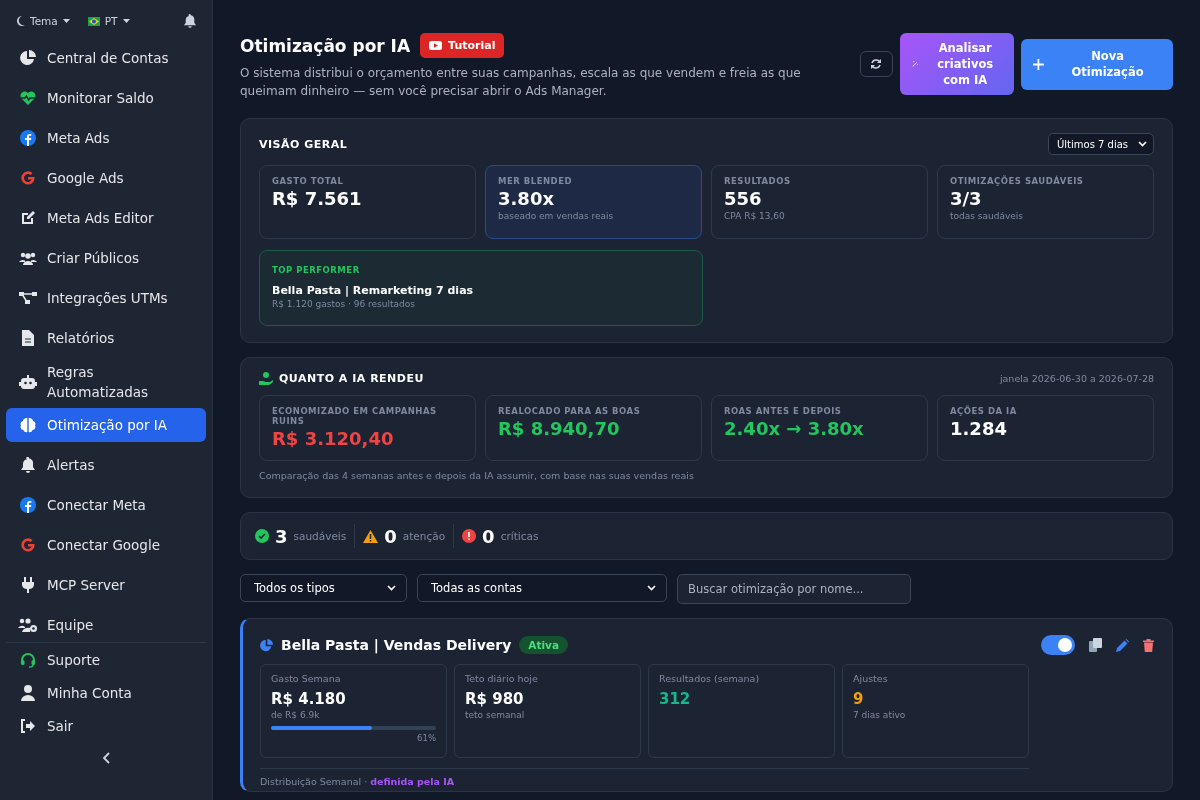  I want to click on sidebar-item: Criar Públicos, so click(106, 258).